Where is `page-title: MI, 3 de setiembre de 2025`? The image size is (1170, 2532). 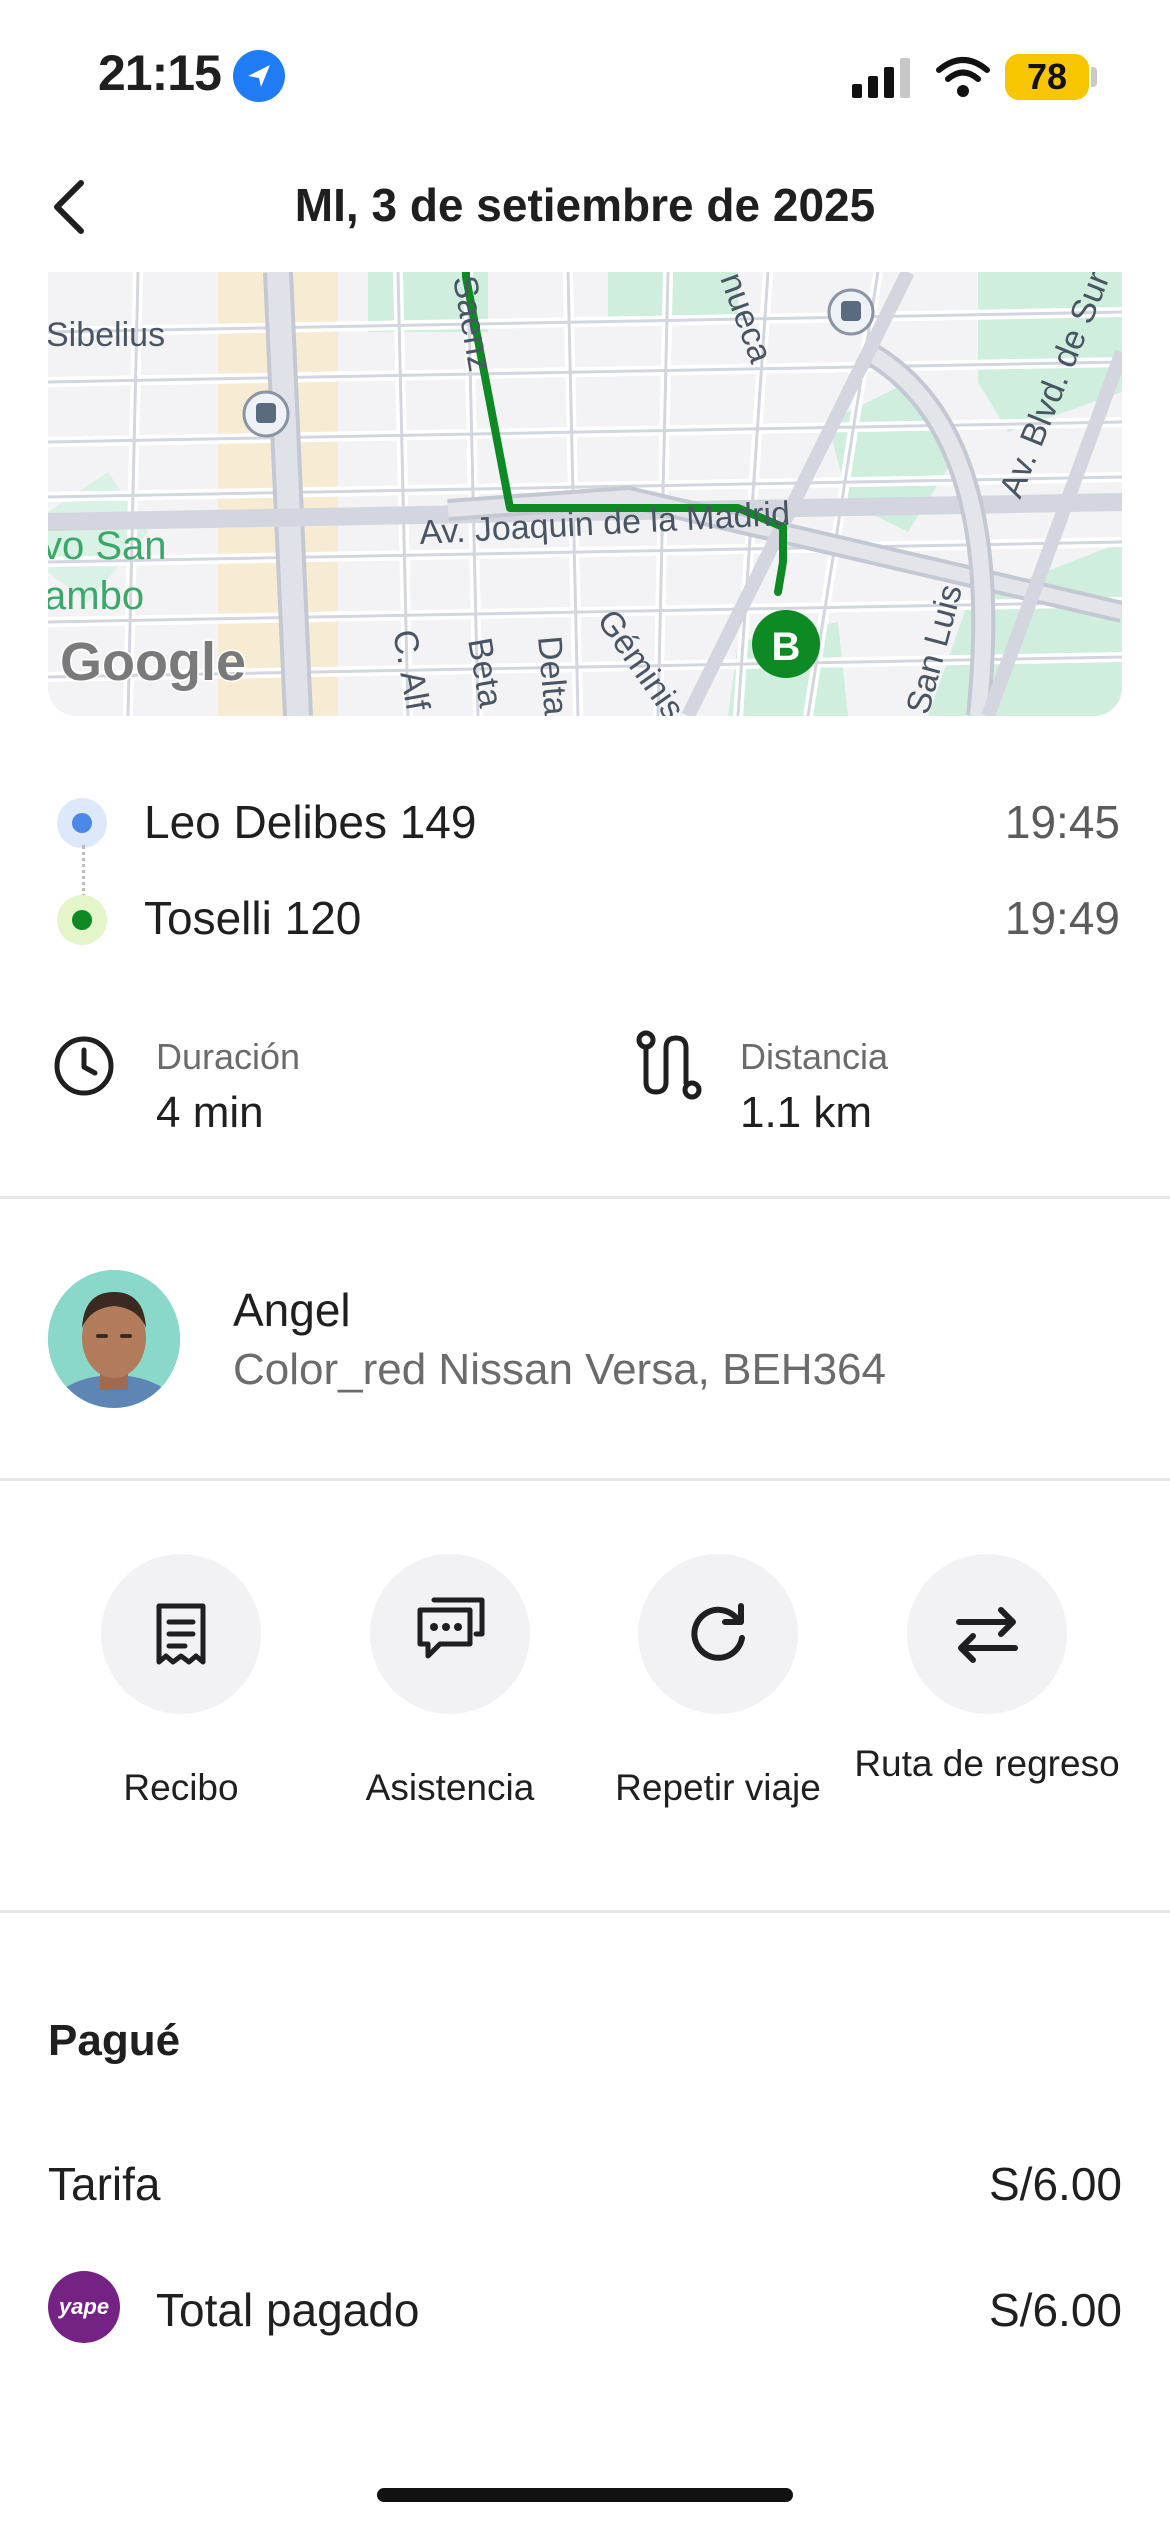 page-title: MI, 3 de setiembre de 2025 is located at coordinates (585, 205).